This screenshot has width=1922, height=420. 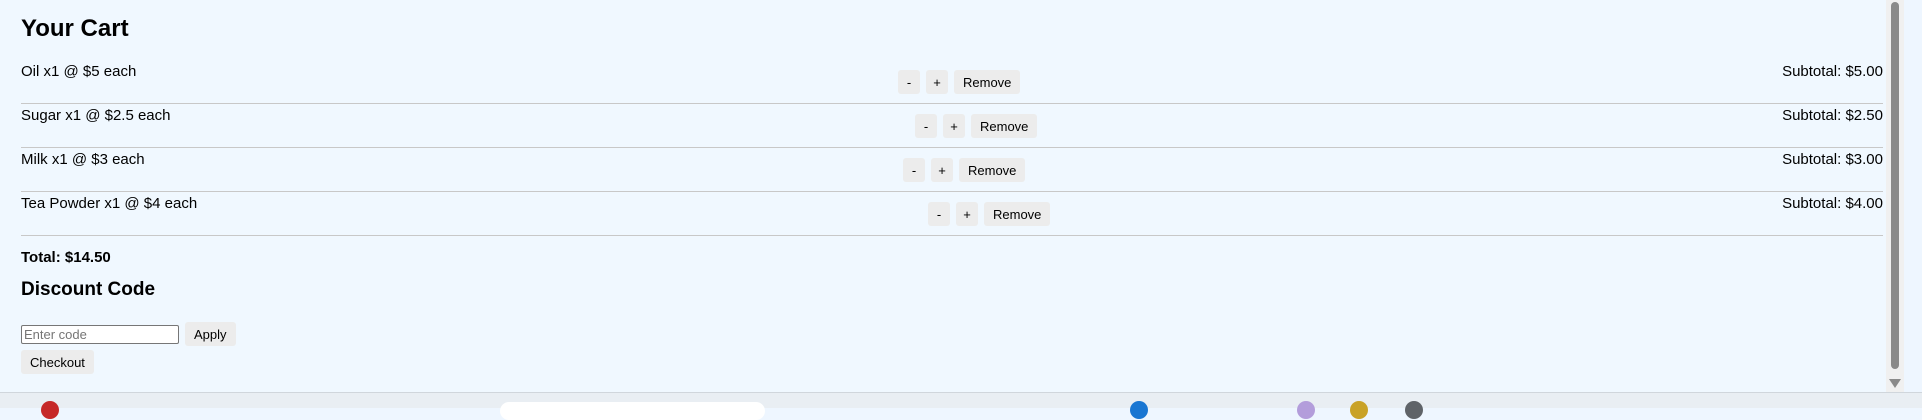 I want to click on item-label: Sugar x1 @ $2.5 each, so click(x=96, y=115).